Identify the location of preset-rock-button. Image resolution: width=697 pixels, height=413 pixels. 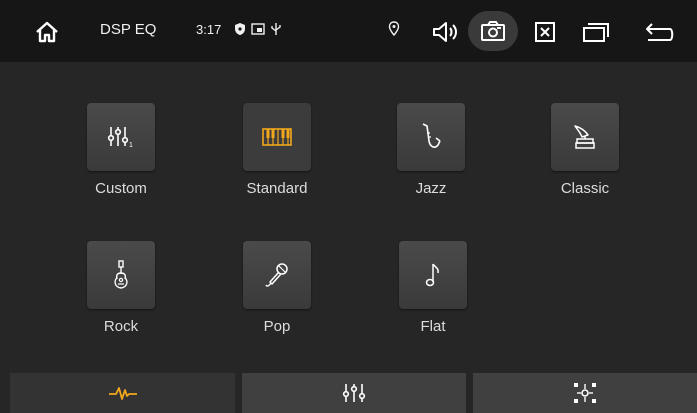
(121, 275).